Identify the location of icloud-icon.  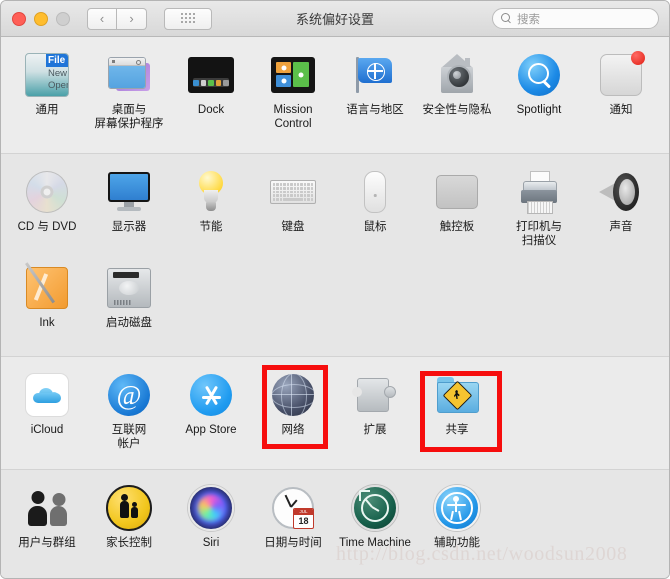
(47, 395).